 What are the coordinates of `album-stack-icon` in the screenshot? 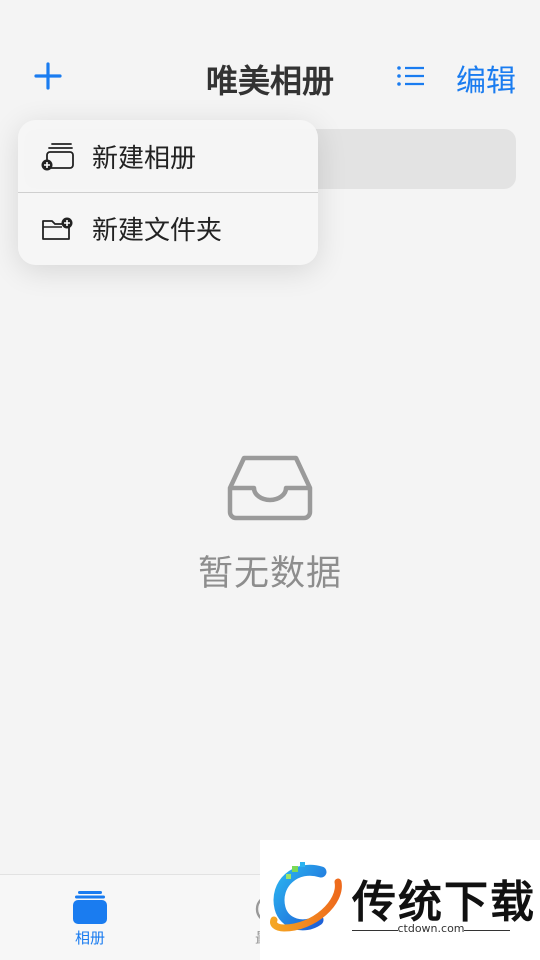 It's located at (90, 907).